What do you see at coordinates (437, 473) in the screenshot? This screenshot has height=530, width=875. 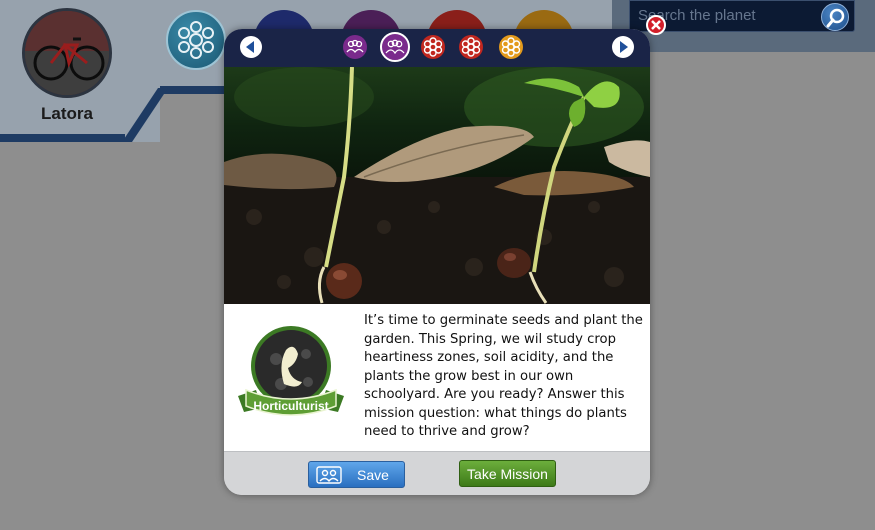 I see `modal-footer: Save Take Mission` at bounding box center [437, 473].